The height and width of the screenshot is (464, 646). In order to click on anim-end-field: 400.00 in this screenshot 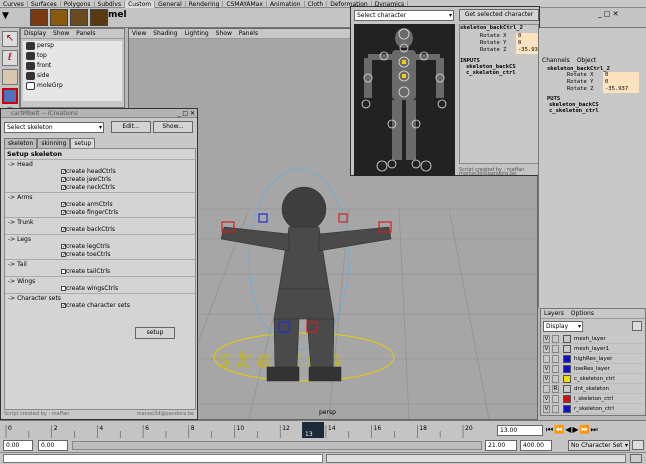, I will do `click(536, 445)`.